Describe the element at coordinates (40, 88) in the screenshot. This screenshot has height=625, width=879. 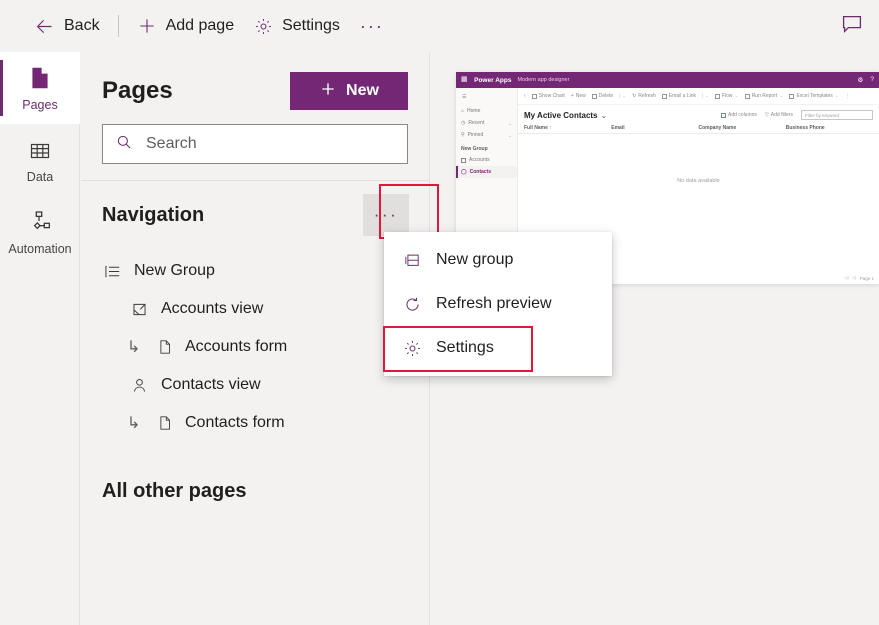
I see `sidebar-item-pages: Pages` at that location.